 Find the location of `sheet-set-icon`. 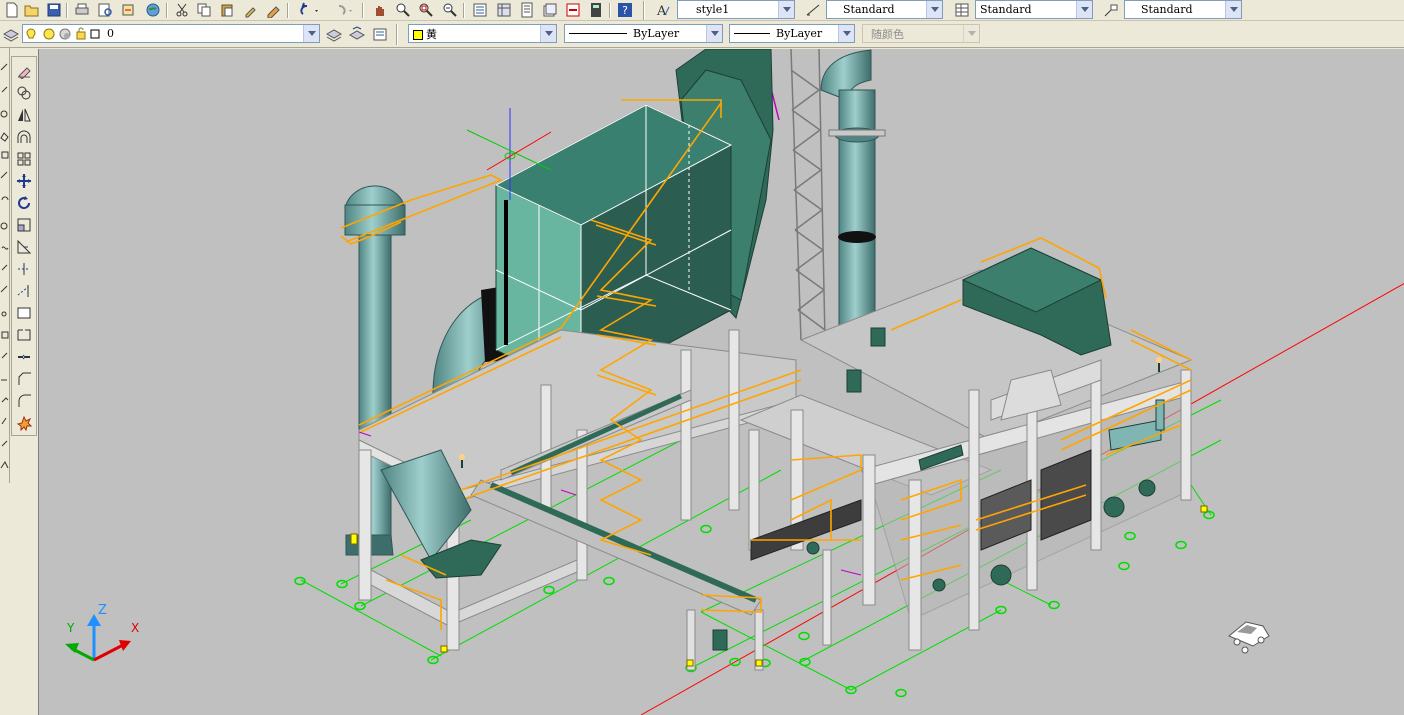

sheet-set-icon is located at coordinates (549, 10).